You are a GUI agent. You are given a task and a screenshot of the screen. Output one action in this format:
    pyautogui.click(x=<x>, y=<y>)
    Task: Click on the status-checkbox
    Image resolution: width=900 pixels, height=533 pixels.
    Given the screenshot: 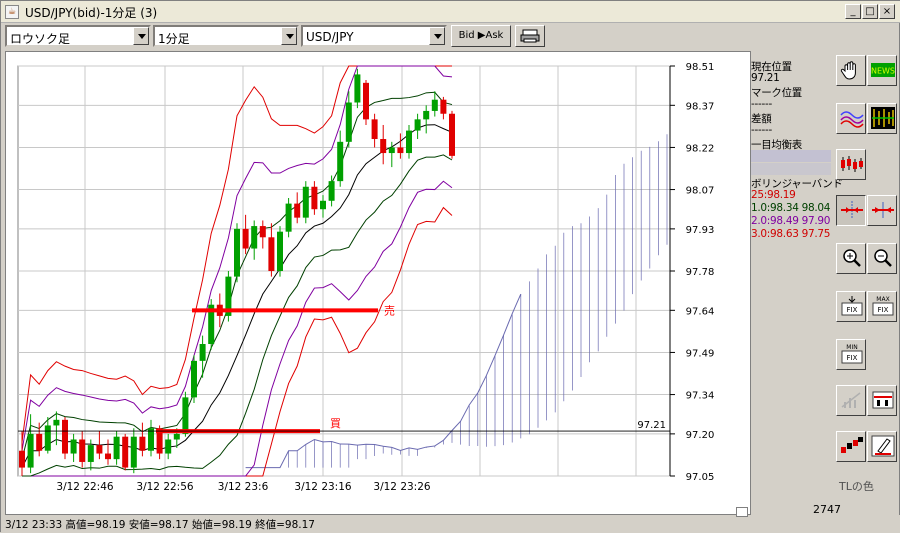 What is the action you would take?
    pyautogui.click(x=742, y=512)
    